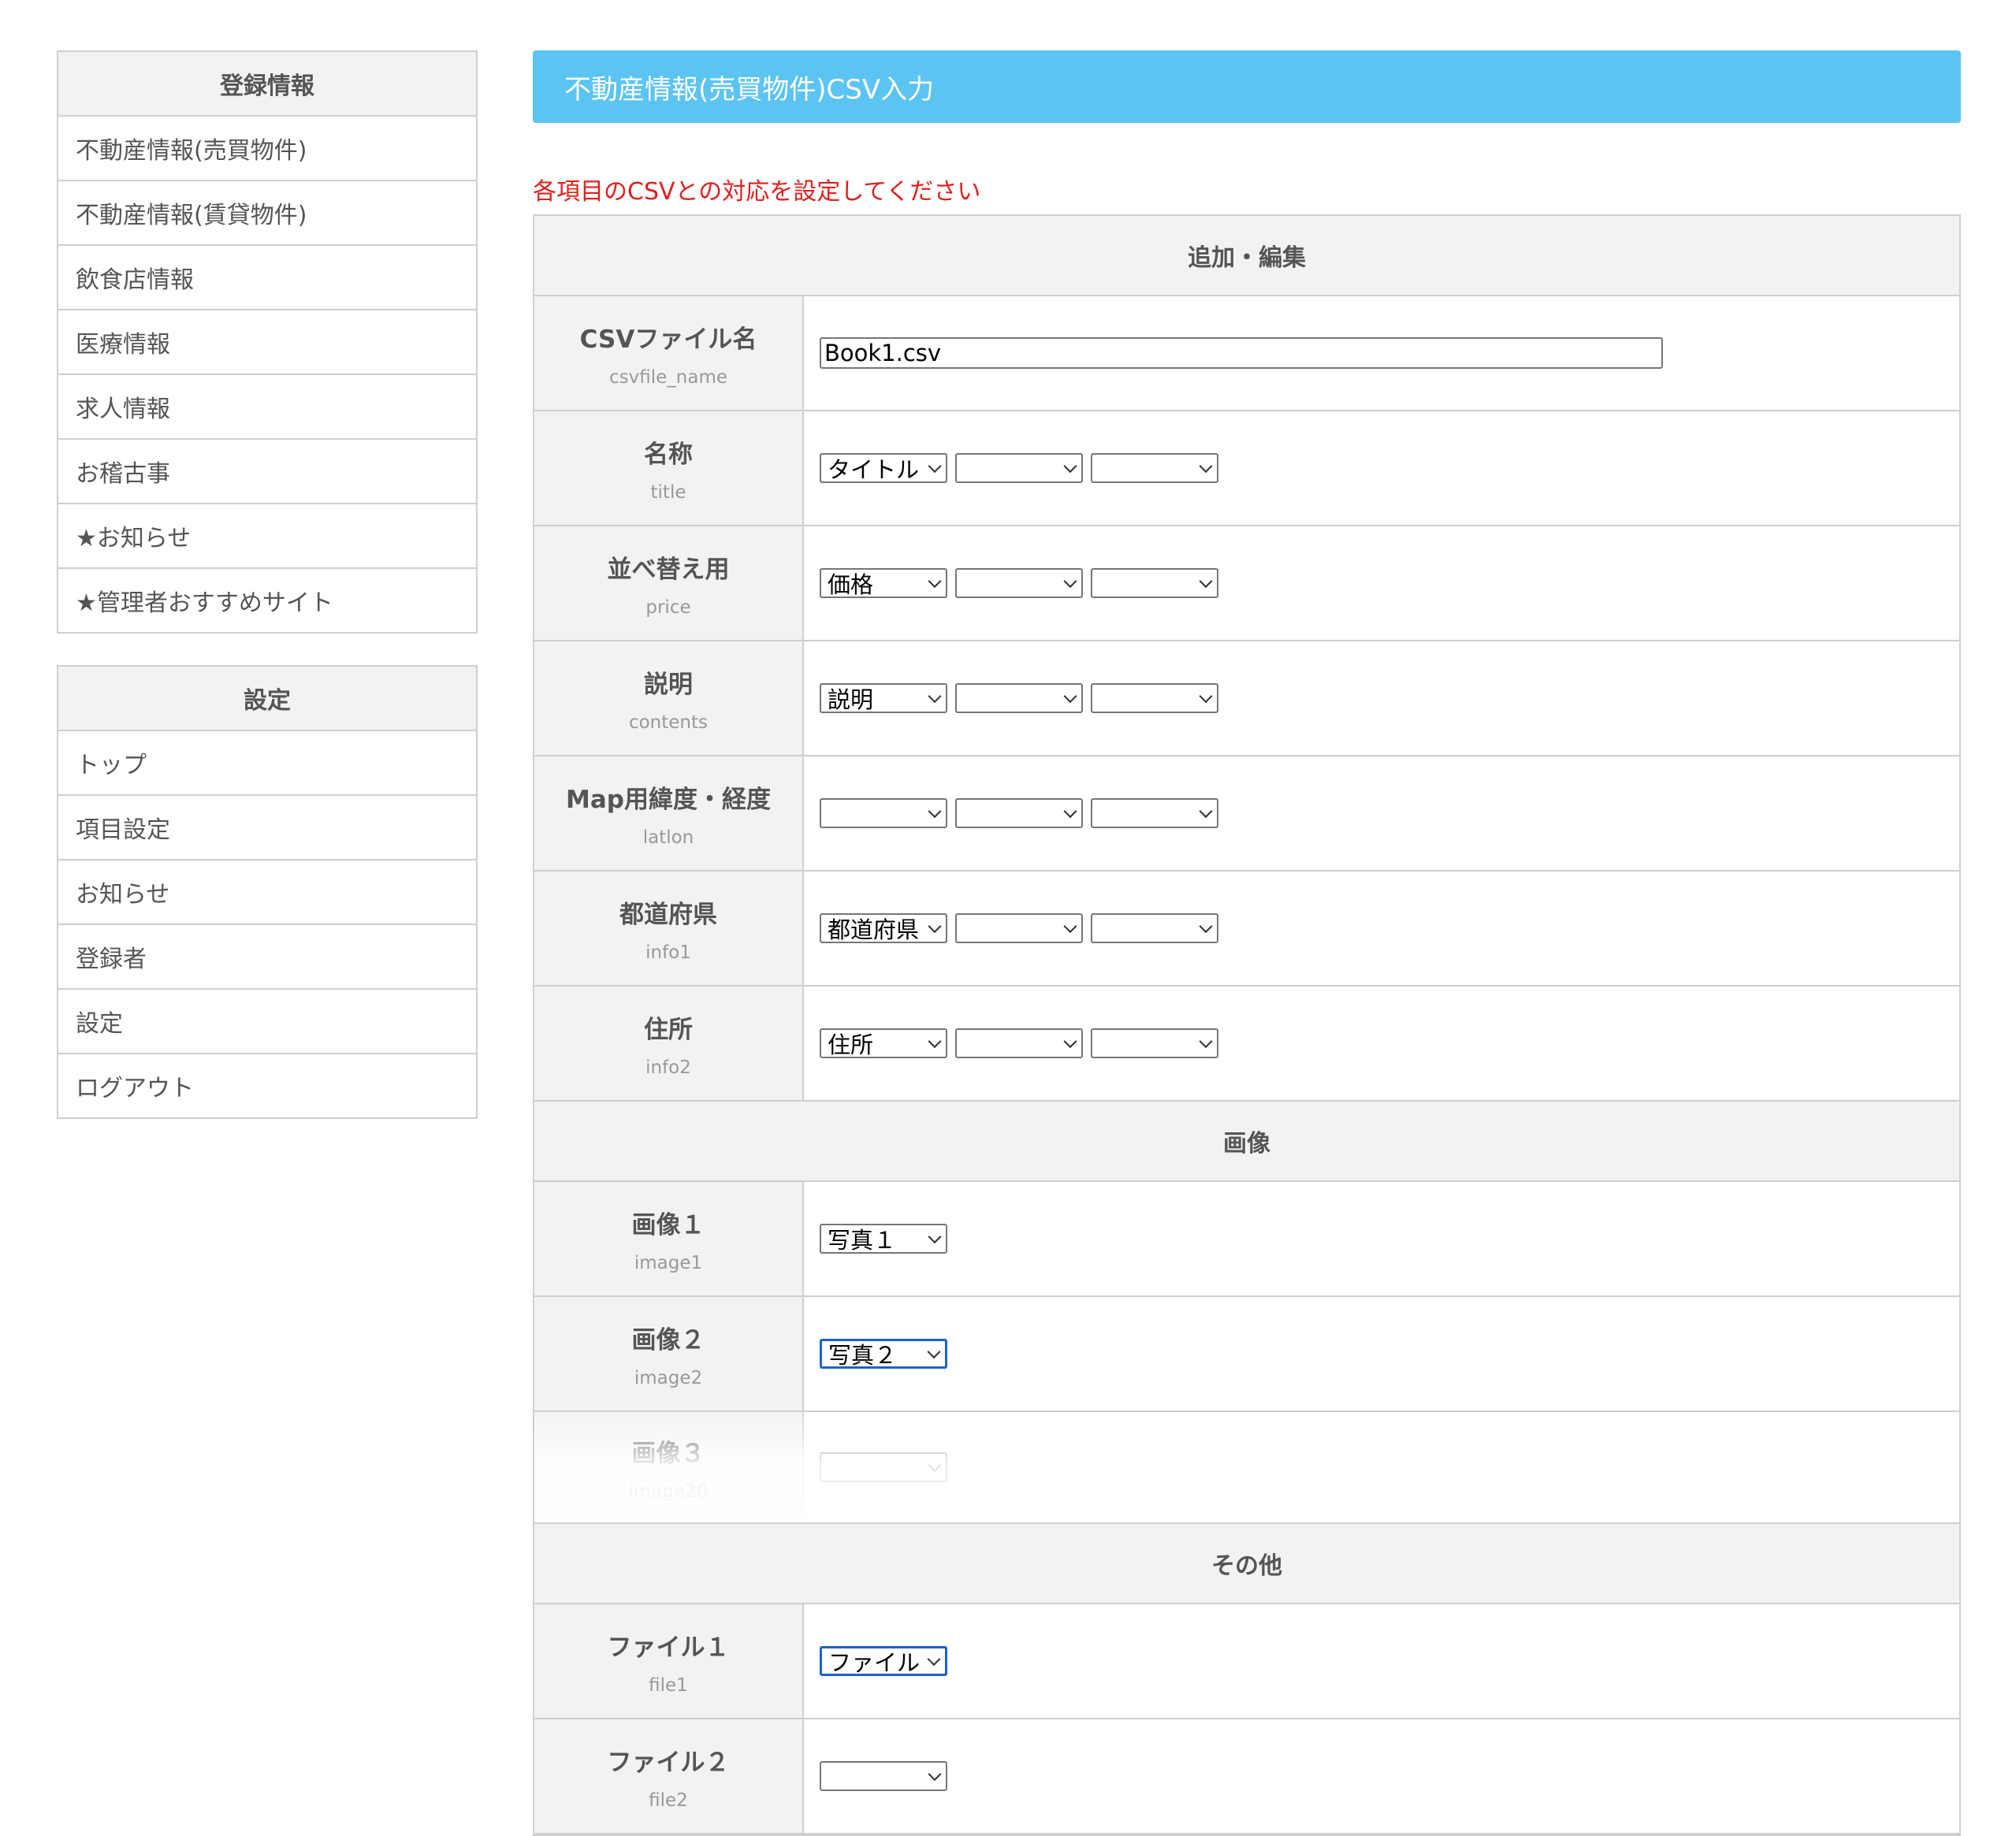  What do you see at coordinates (1246, 814) in the screenshot?
I see `form-row-latlon: Map用緯度・経度 latlon` at bounding box center [1246, 814].